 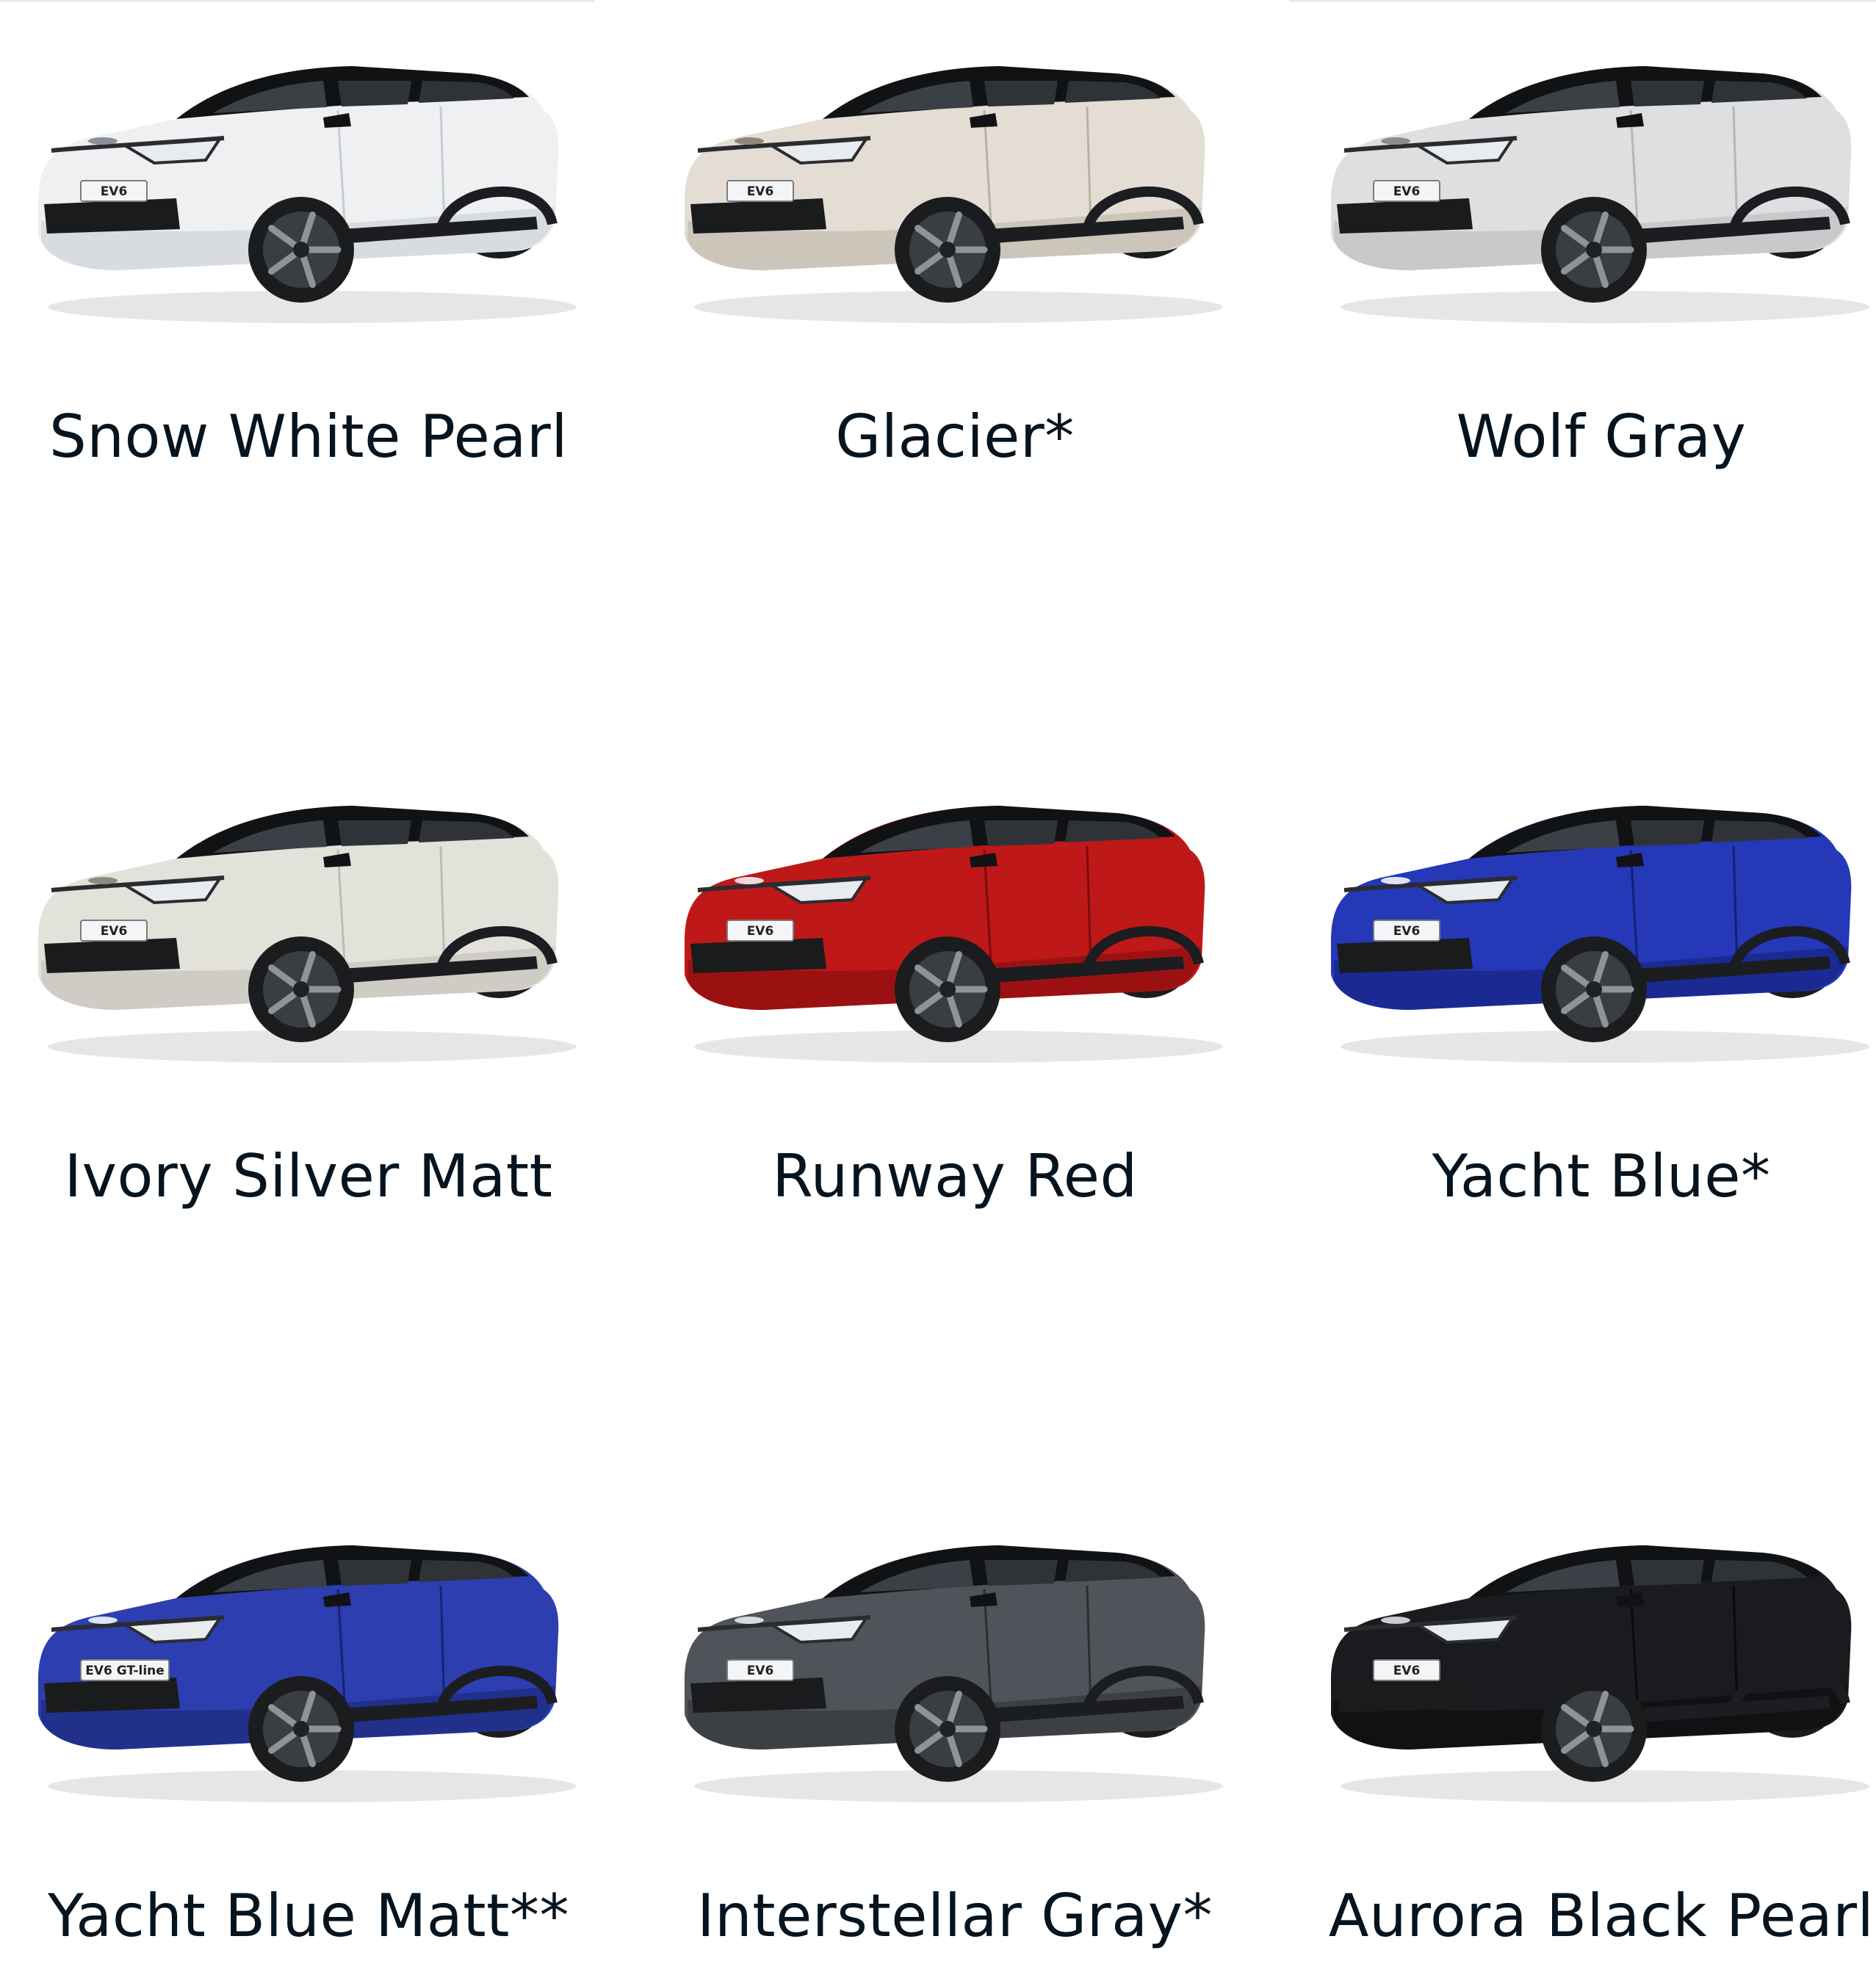 I want to click on color-swatch-card: EV6 Ivory Silver Matt, so click(x=308, y=1011).